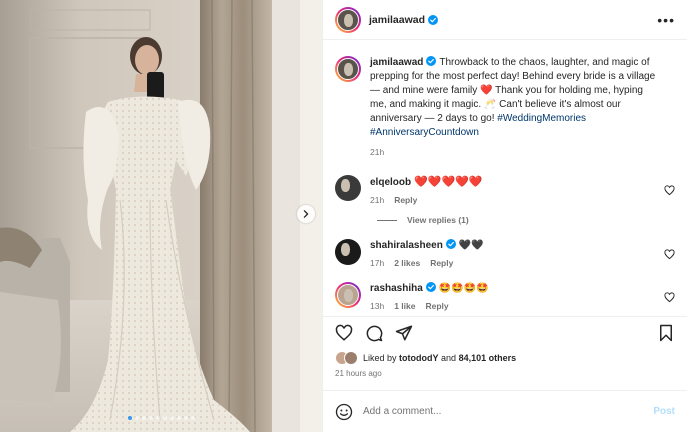 The height and width of the screenshot is (432, 687). I want to click on likes-count: 84,101 others, so click(488, 358).